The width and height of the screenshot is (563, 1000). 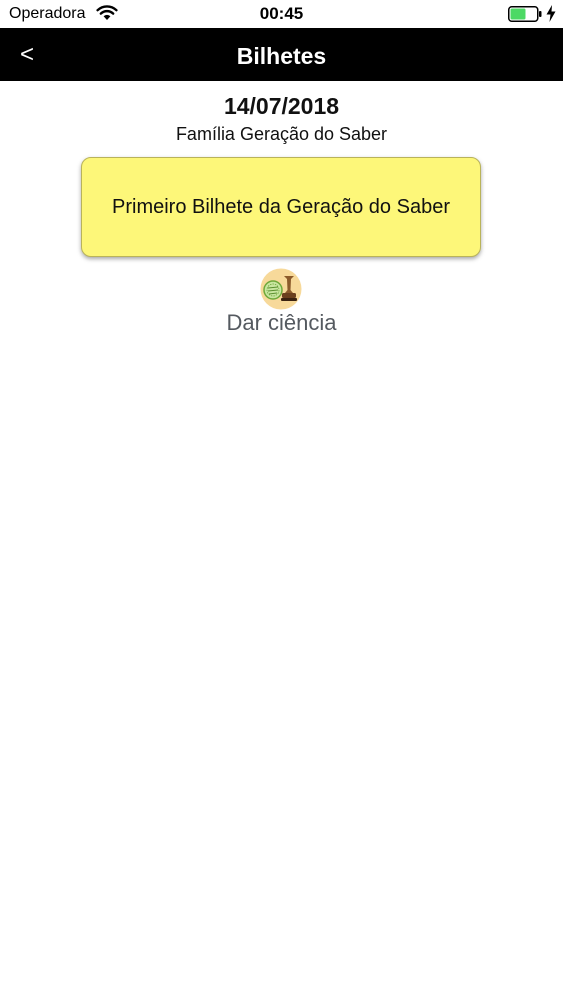 I want to click on nav-bar: < Bilhetes, so click(x=281, y=54).